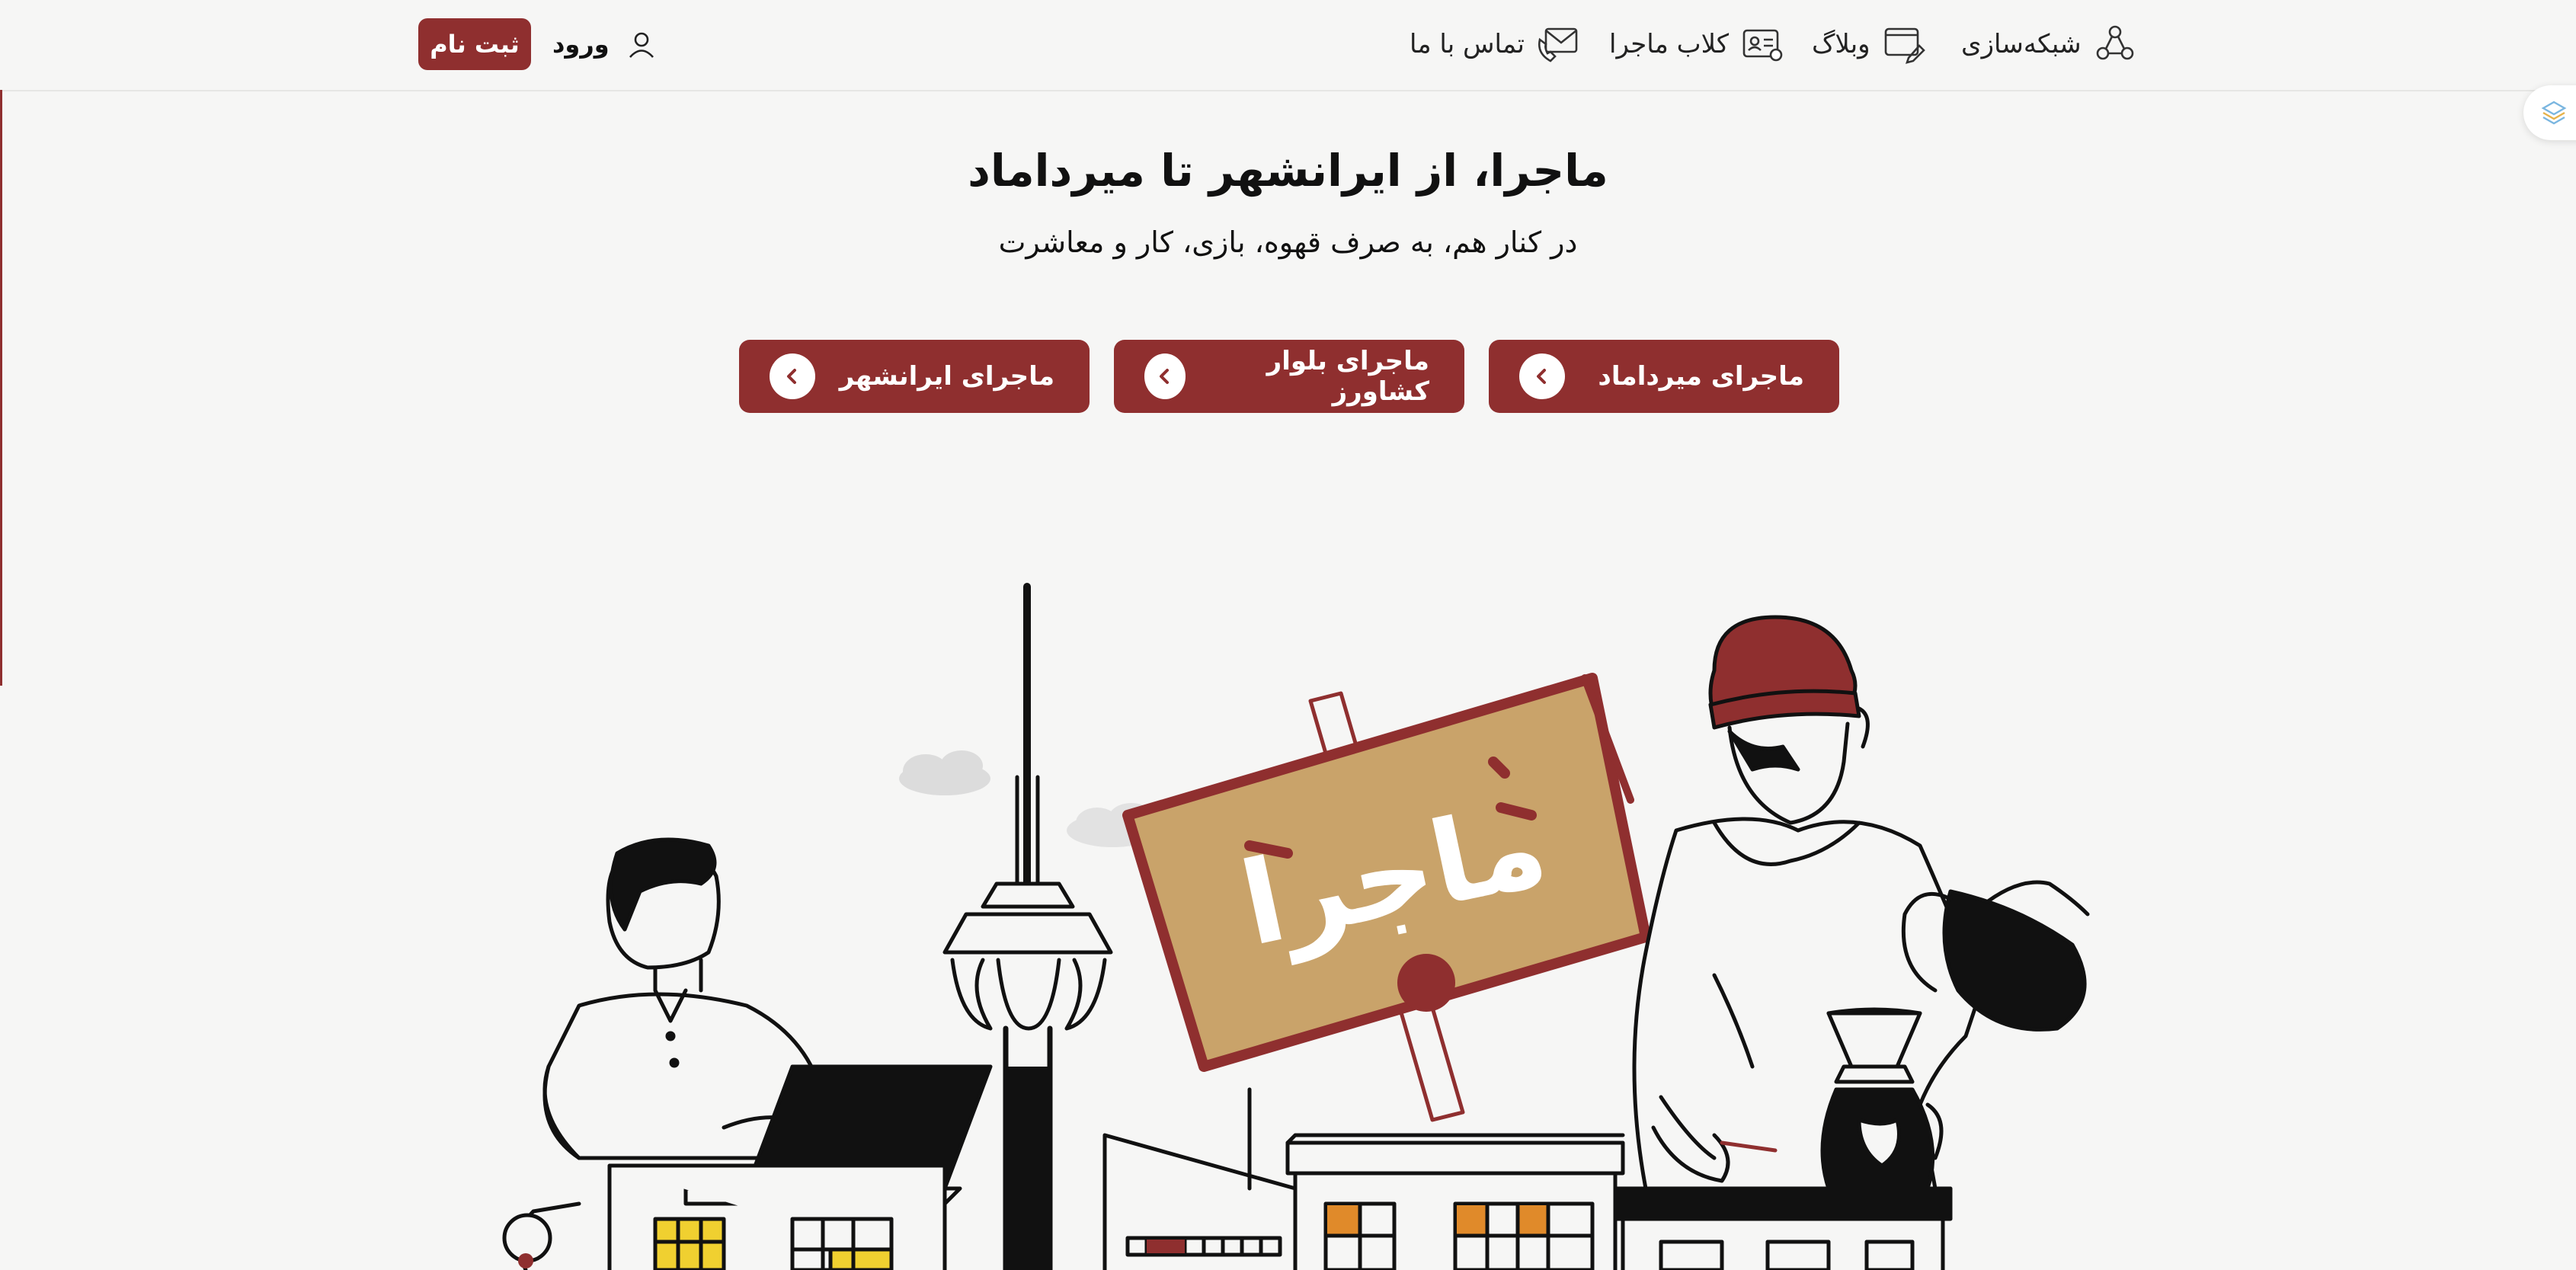 The width and height of the screenshot is (2576, 1270). I want to click on blog-icon, so click(1904, 45).